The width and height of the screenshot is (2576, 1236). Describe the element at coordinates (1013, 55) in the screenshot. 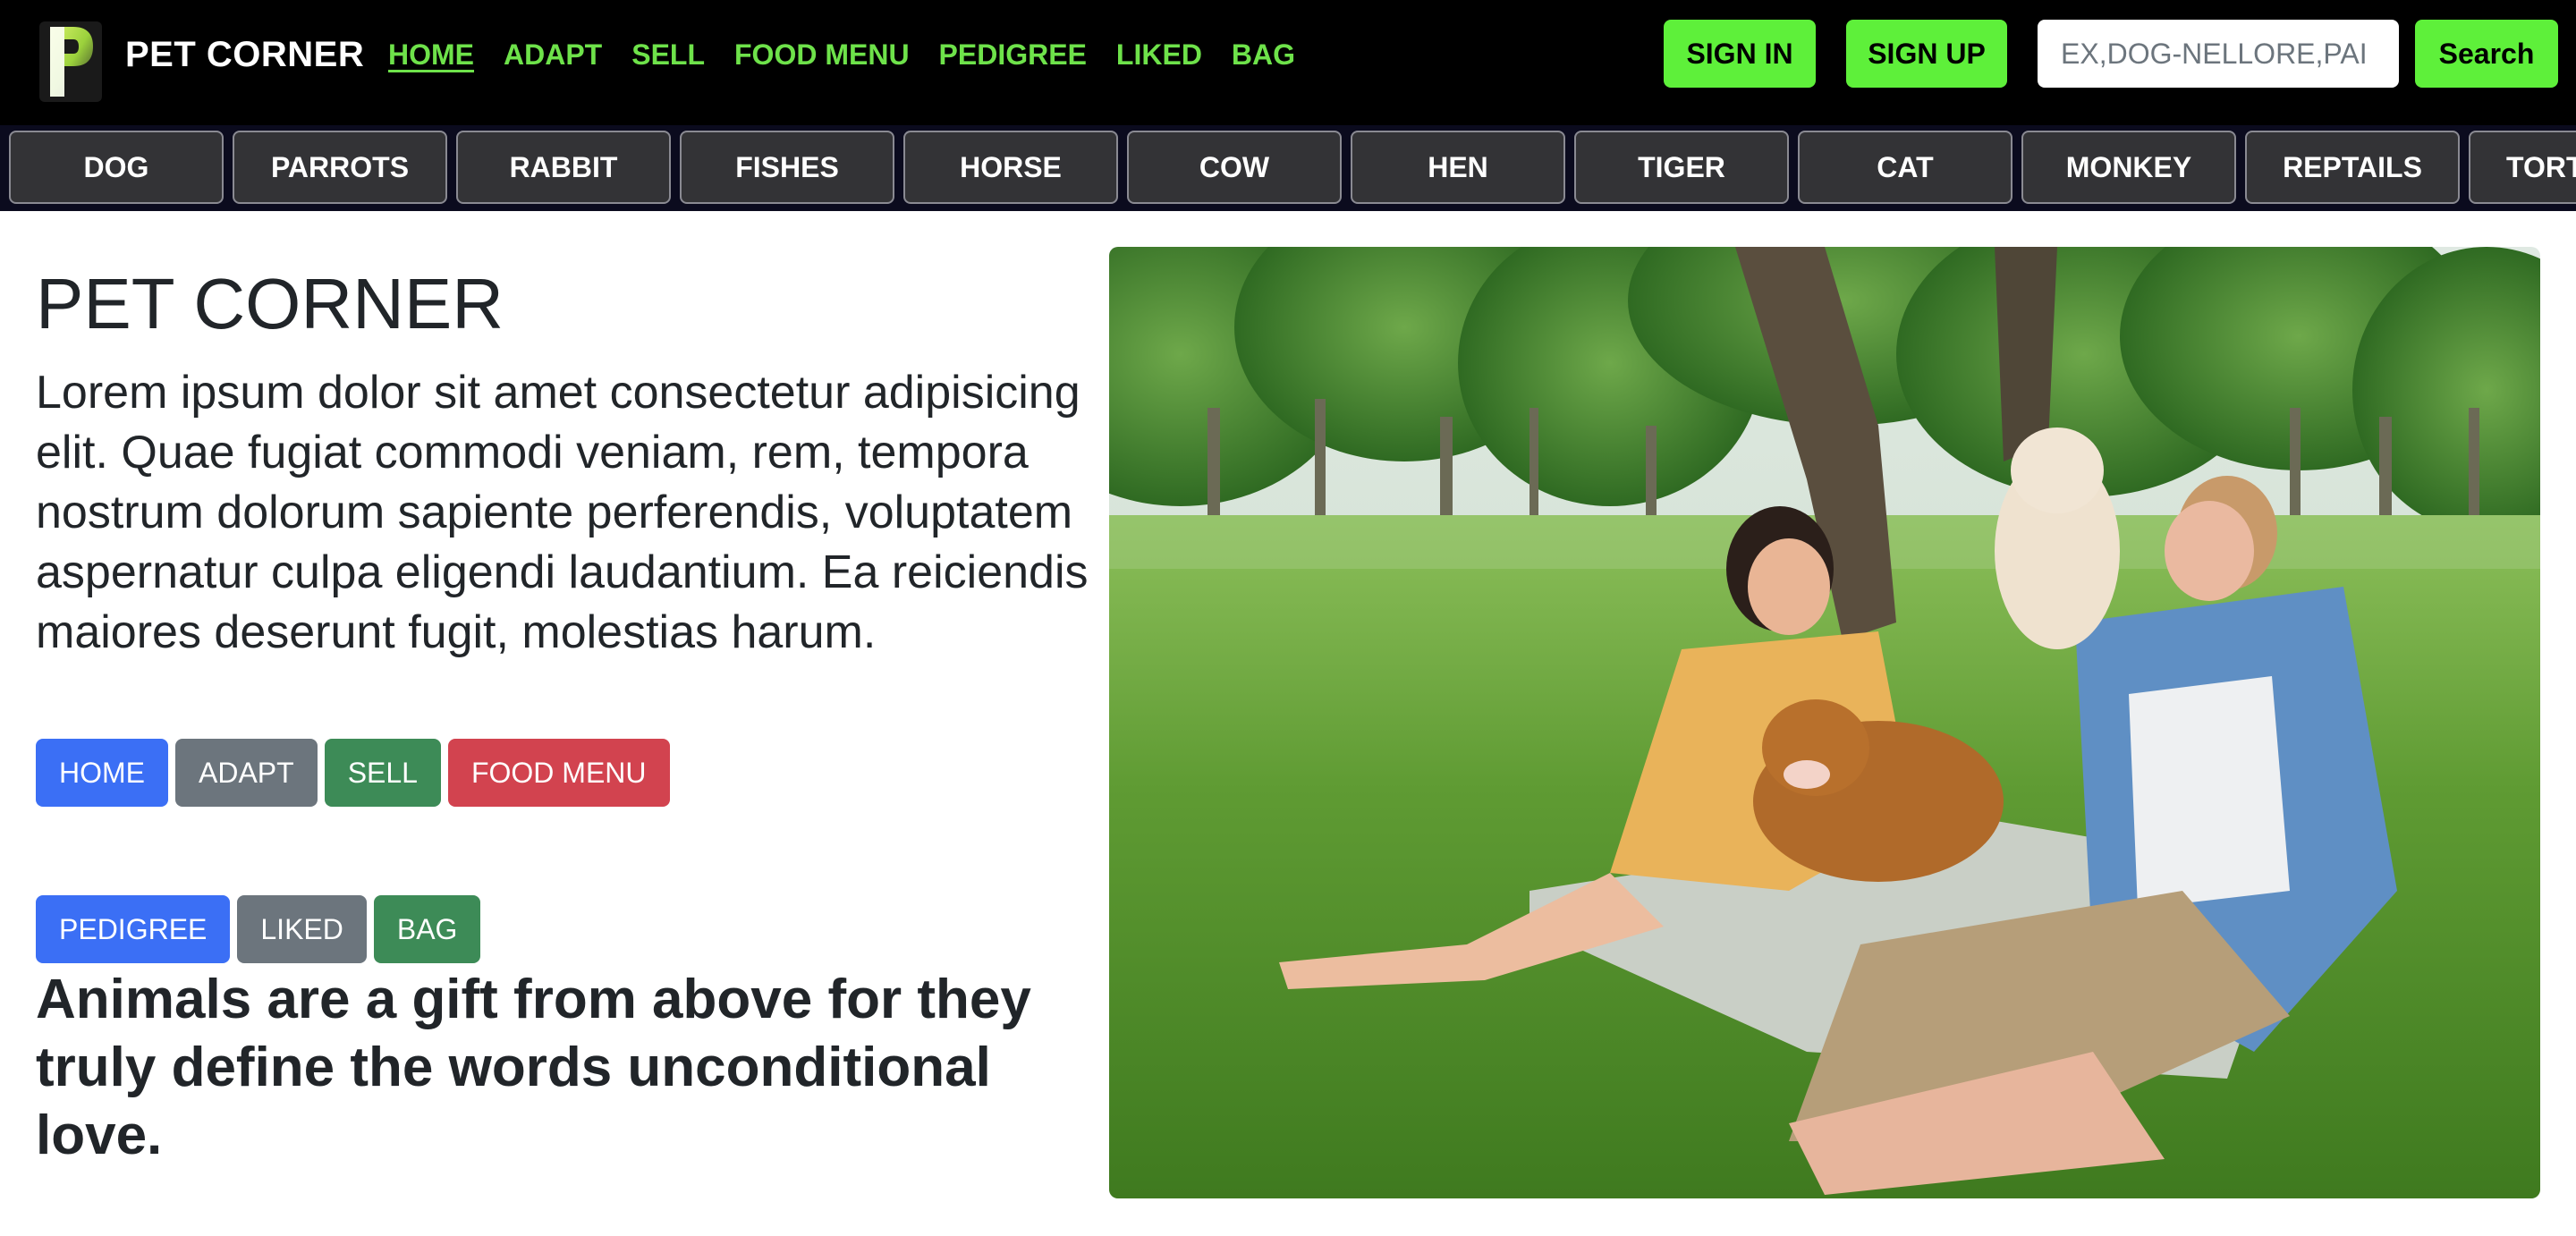

I see `nav-link-pedigree: PEDIGREE` at that location.